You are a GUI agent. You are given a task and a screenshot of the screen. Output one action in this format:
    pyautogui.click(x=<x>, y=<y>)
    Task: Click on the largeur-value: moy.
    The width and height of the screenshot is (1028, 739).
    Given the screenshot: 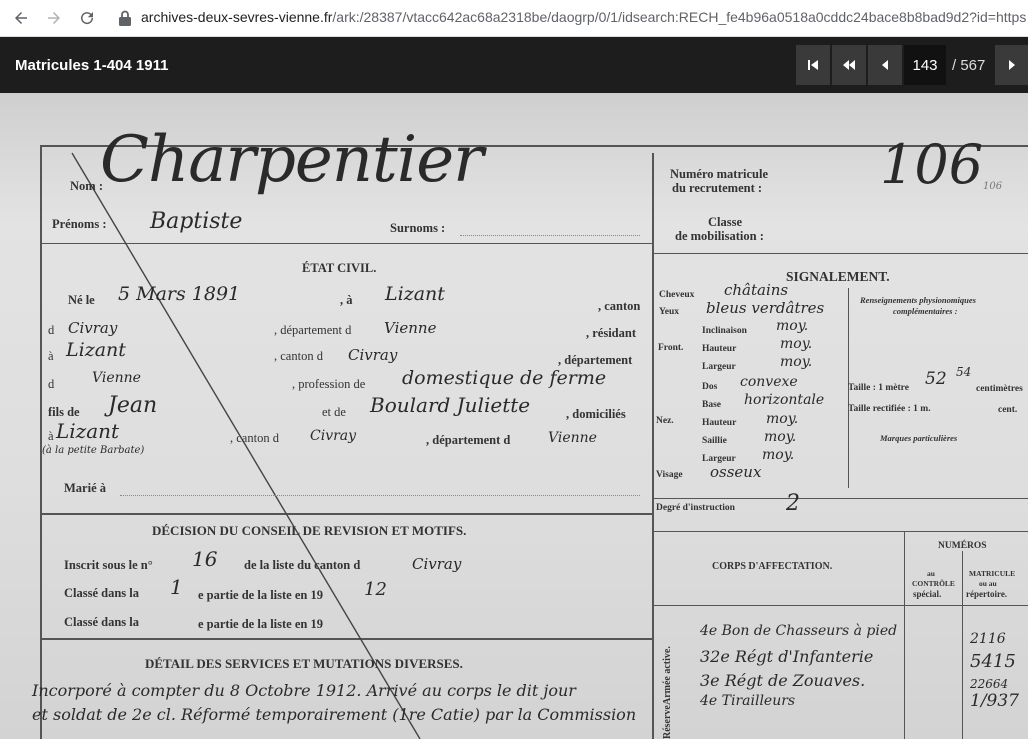 What is the action you would take?
    pyautogui.click(x=796, y=362)
    